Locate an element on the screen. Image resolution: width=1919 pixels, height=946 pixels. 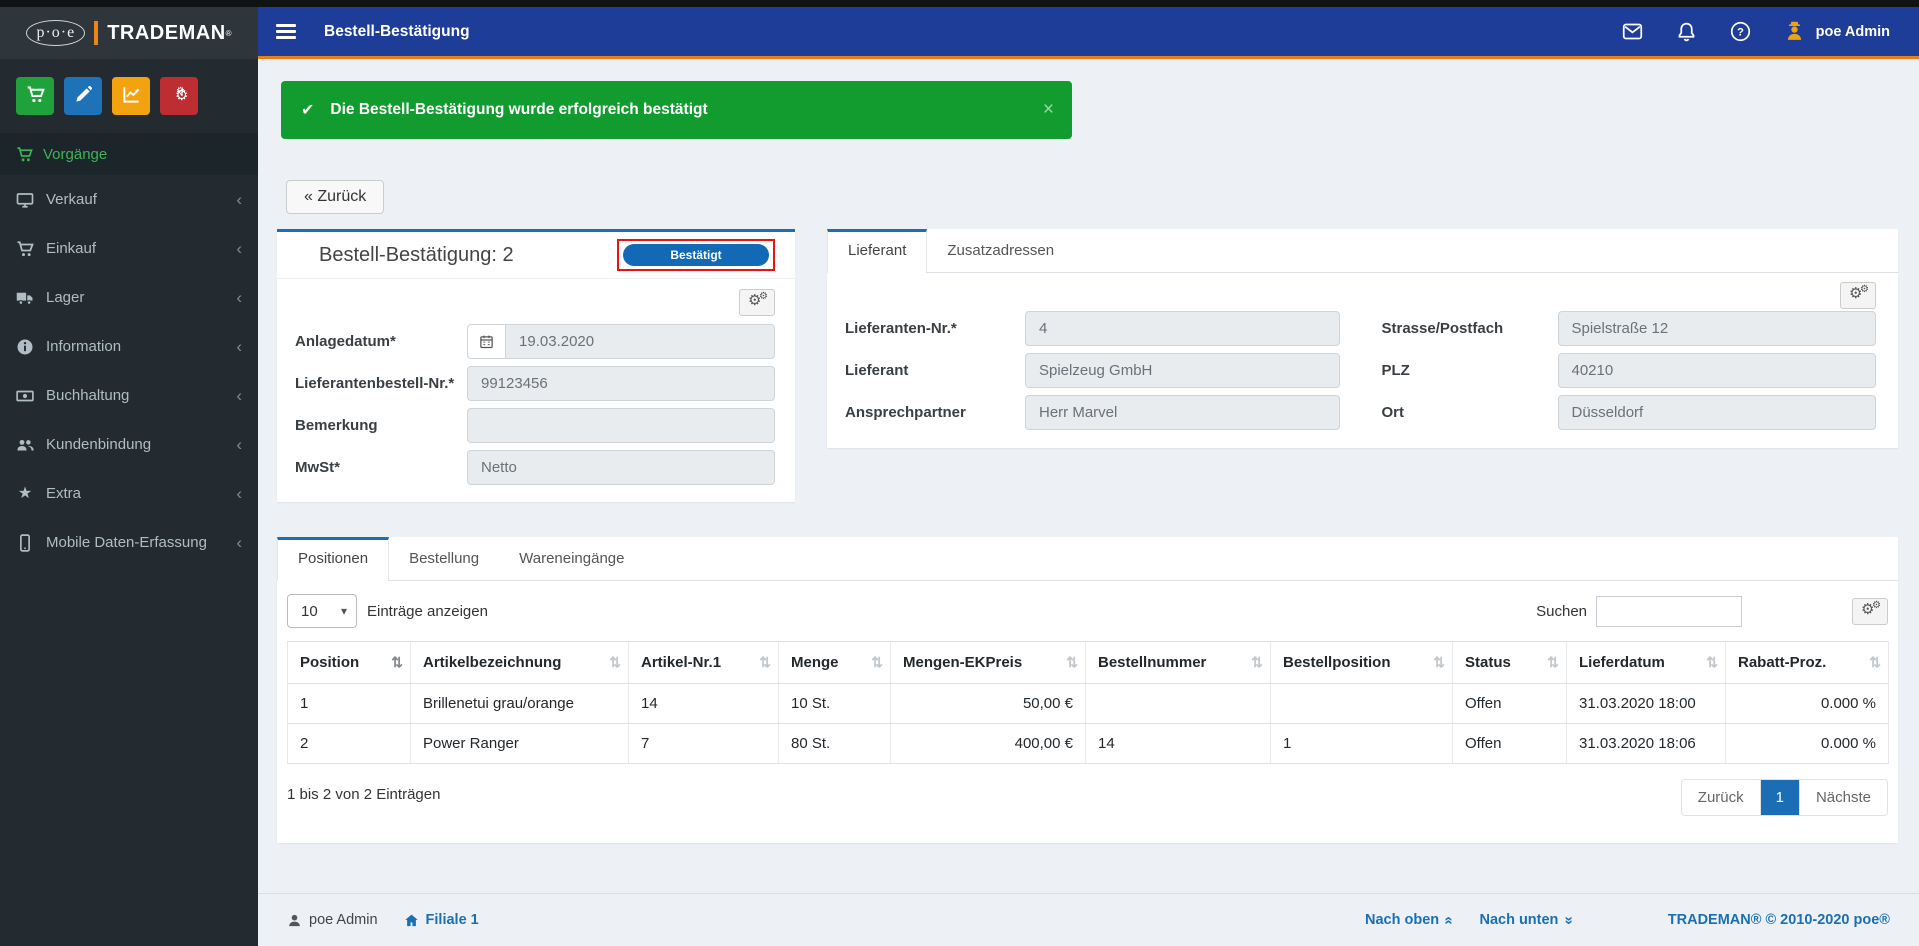
page-length-label: Einträge anzeigen is located at coordinates (427, 611).